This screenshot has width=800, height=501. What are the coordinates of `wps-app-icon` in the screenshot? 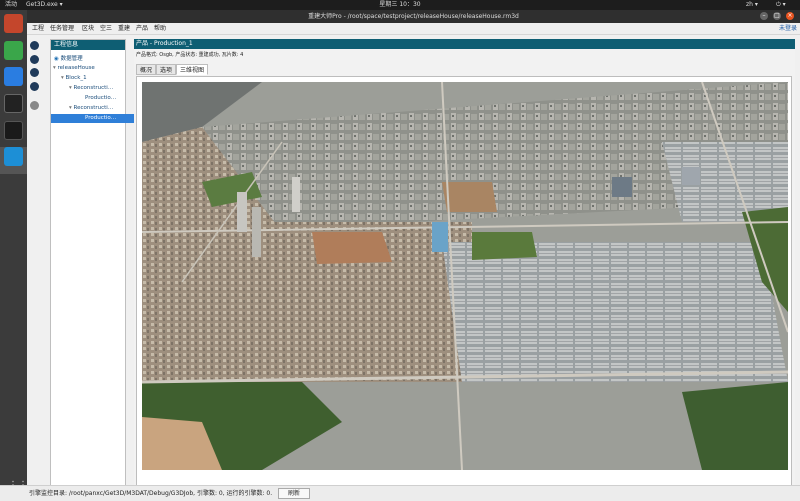 It's located at (13, 76).